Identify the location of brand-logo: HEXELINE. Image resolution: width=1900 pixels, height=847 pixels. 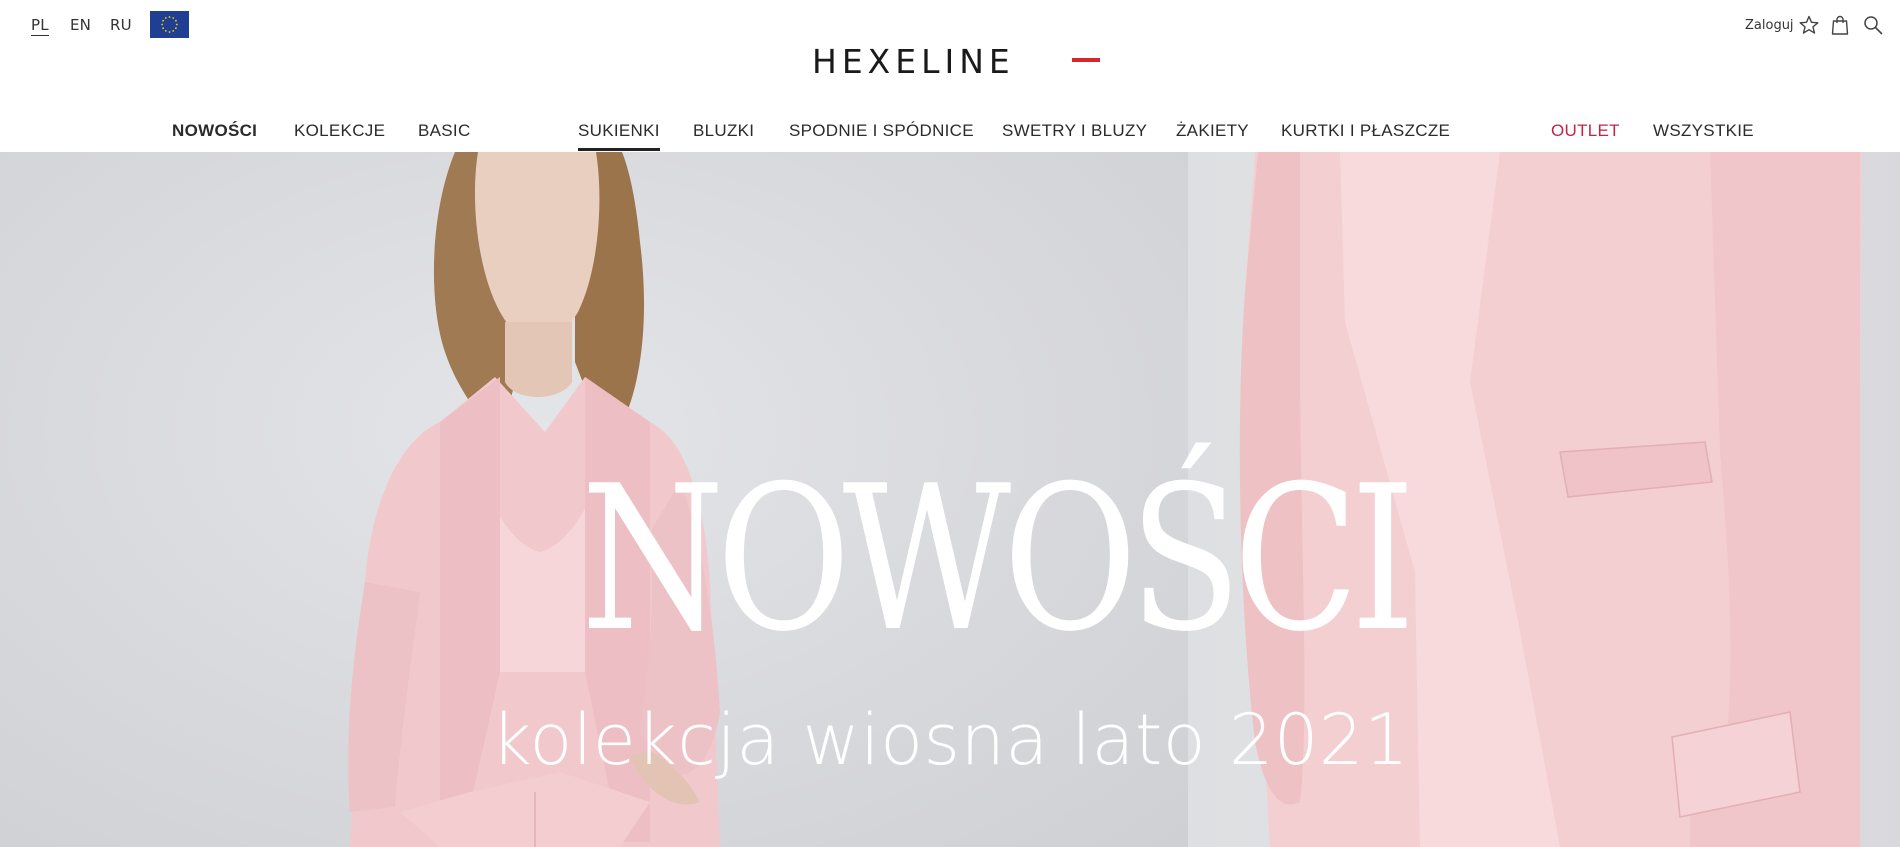
(959, 61).